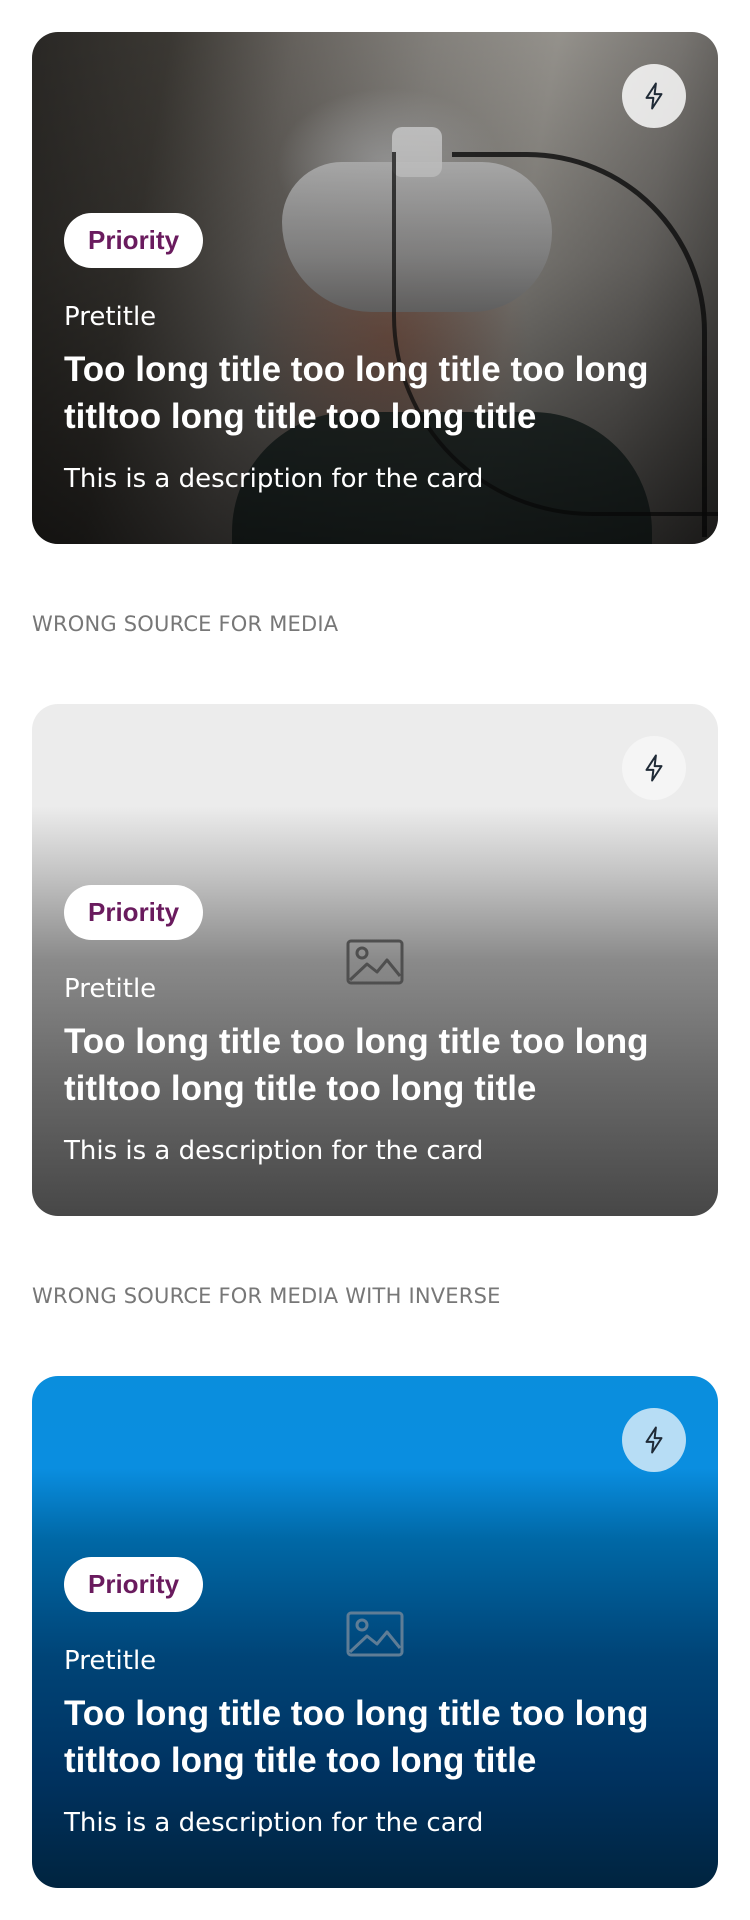 The height and width of the screenshot is (1920, 750). What do you see at coordinates (266, 1296) in the screenshot?
I see `section-label-wrong-source-inverse: WRONG SOURCE FOR MEDIA WITH INVERSE` at bounding box center [266, 1296].